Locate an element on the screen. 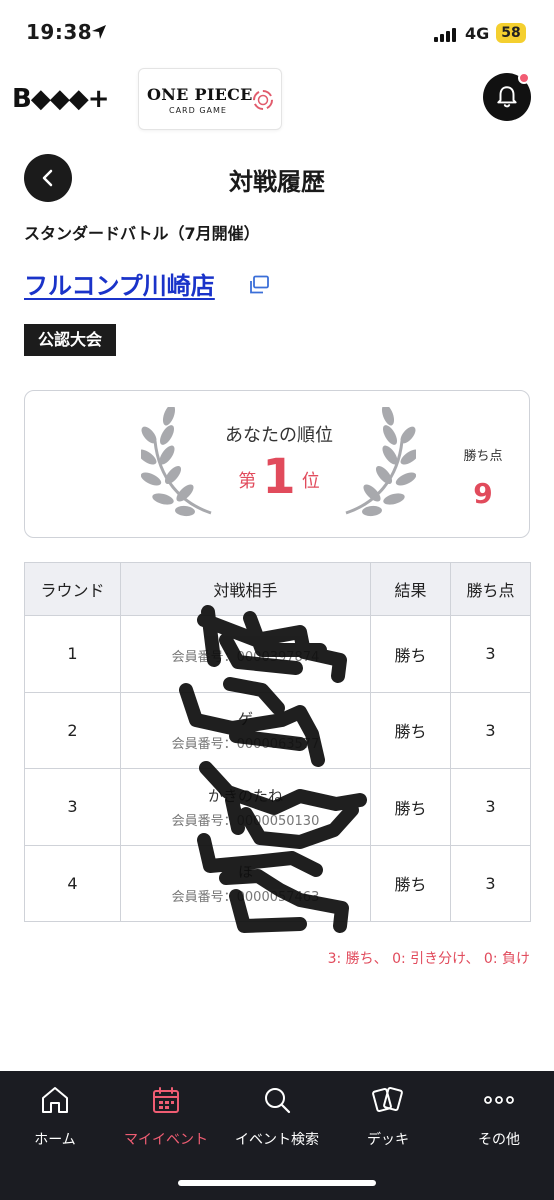  points-legend: 3: 勝ち、 0: 引き分け、 0: 負け is located at coordinates (428, 959).